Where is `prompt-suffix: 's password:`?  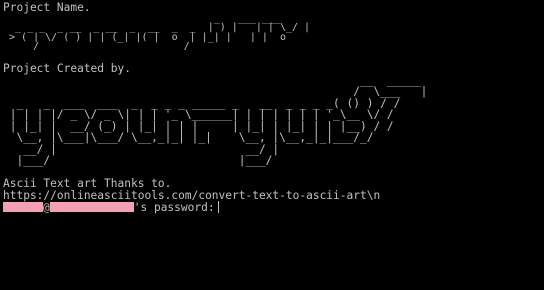
prompt-suffix: 's password: is located at coordinates (174, 208).